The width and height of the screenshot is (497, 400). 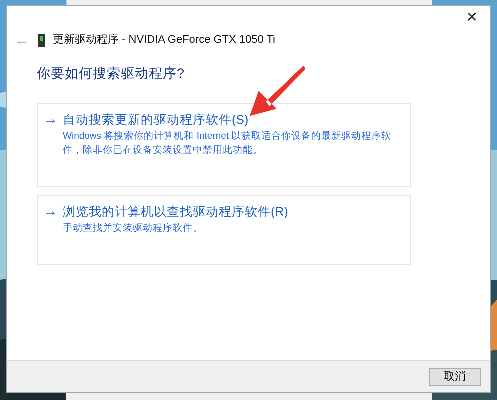 I want to click on close-button: ✕, so click(x=472, y=17).